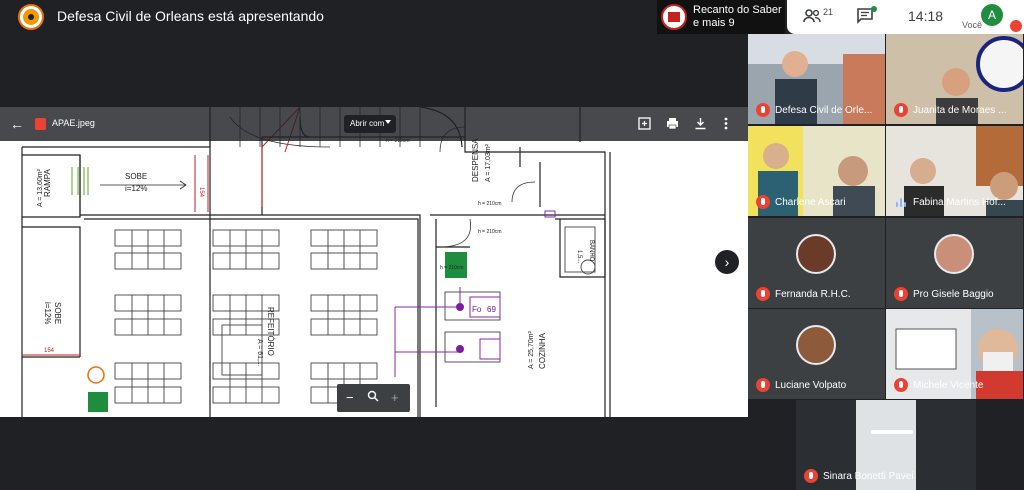 Image resolution: width=1024 pixels, height=490 pixels. I want to click on floor-label: A = 13,60m², so click(40, 187).